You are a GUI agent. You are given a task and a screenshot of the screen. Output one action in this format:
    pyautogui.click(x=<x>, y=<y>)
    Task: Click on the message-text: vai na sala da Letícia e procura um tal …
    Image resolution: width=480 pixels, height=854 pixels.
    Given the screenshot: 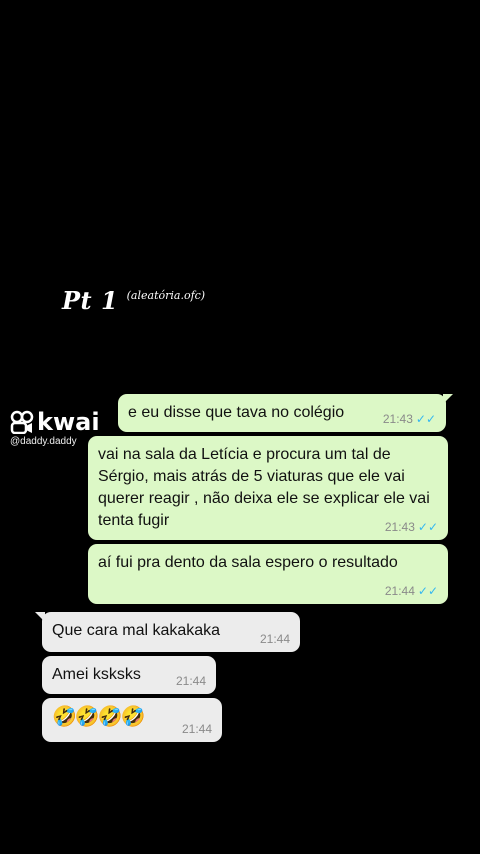 What is the action you would take?
    pyautogui.click(x=264, y=487)
    